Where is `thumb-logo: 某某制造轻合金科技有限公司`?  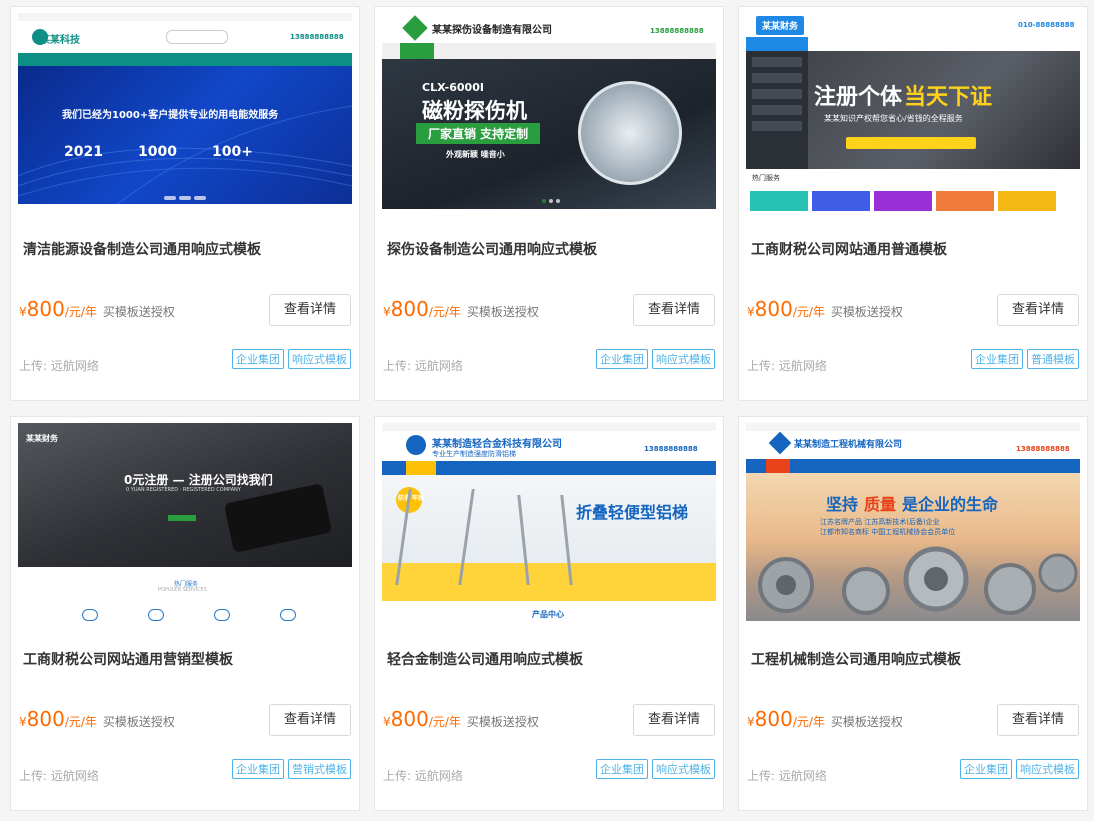 thumb-logo: 某某制造轻合金科技有限公司 is located at coordinates (497, 444).